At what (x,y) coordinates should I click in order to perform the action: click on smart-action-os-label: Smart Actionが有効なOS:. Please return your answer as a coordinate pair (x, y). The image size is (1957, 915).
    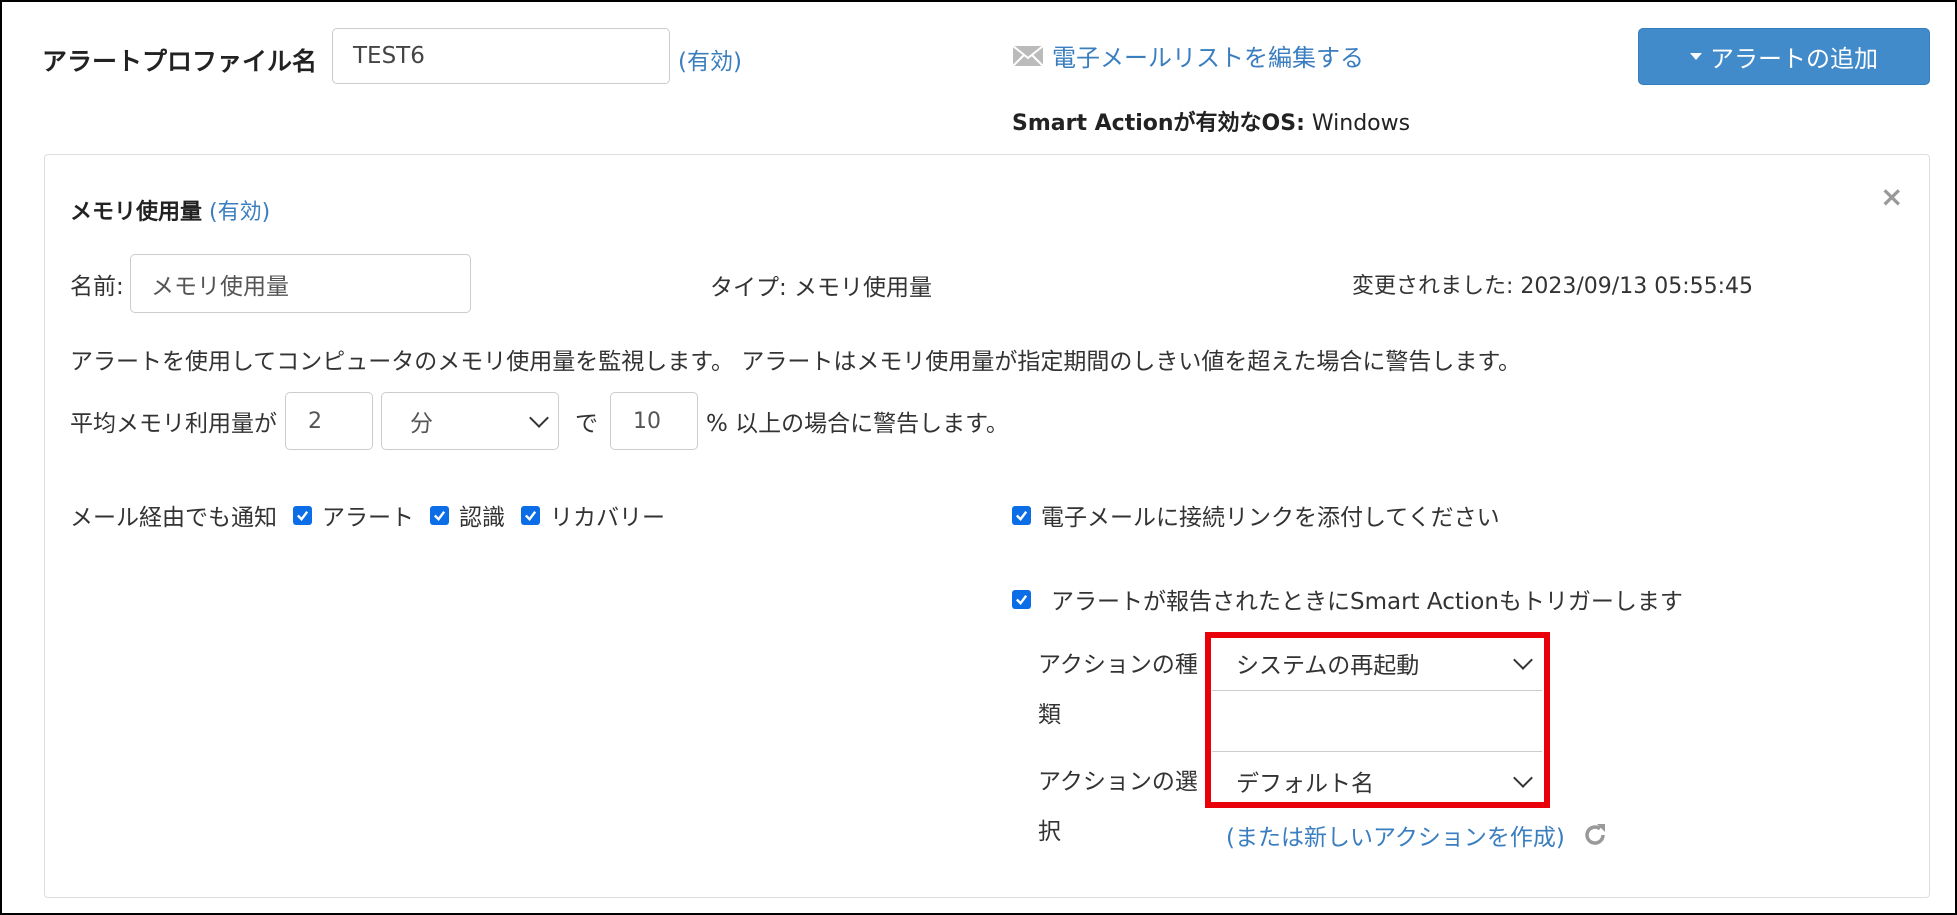
    Looking at the image, I should click on (1158, 123).